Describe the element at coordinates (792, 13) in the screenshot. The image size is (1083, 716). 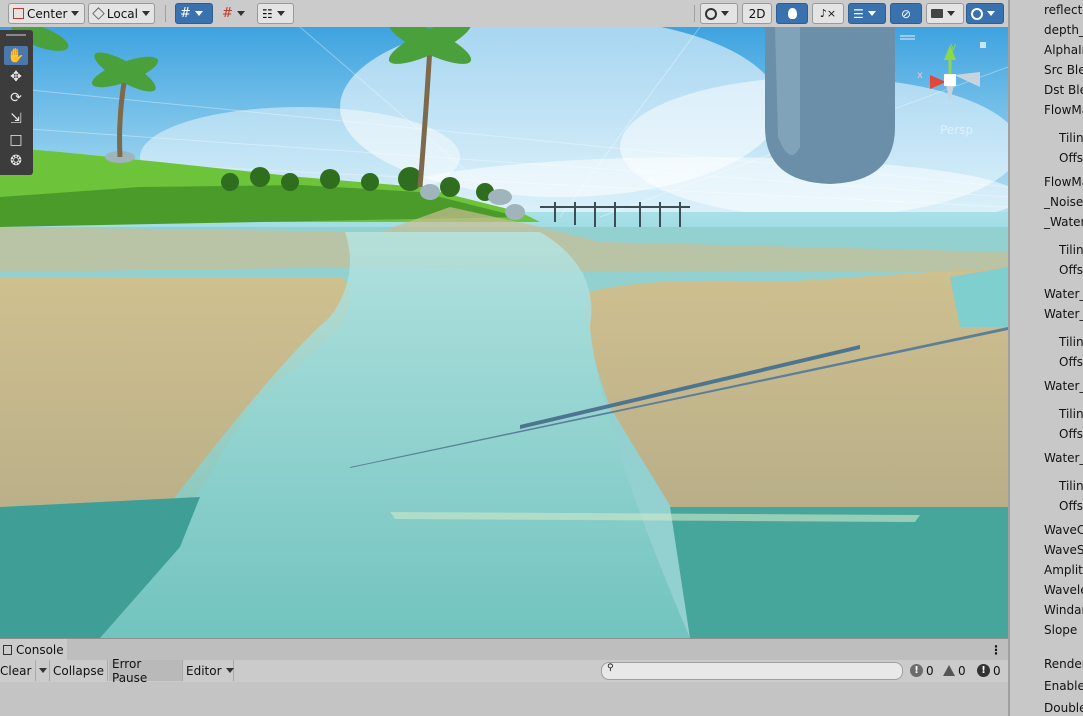
I see `lighting-toggle` at that location.